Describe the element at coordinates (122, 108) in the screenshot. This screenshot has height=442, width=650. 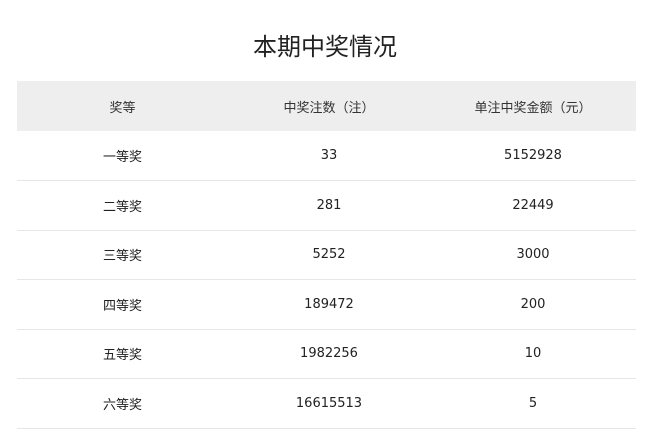
I see `header-prize-level: 奖等` at that location.